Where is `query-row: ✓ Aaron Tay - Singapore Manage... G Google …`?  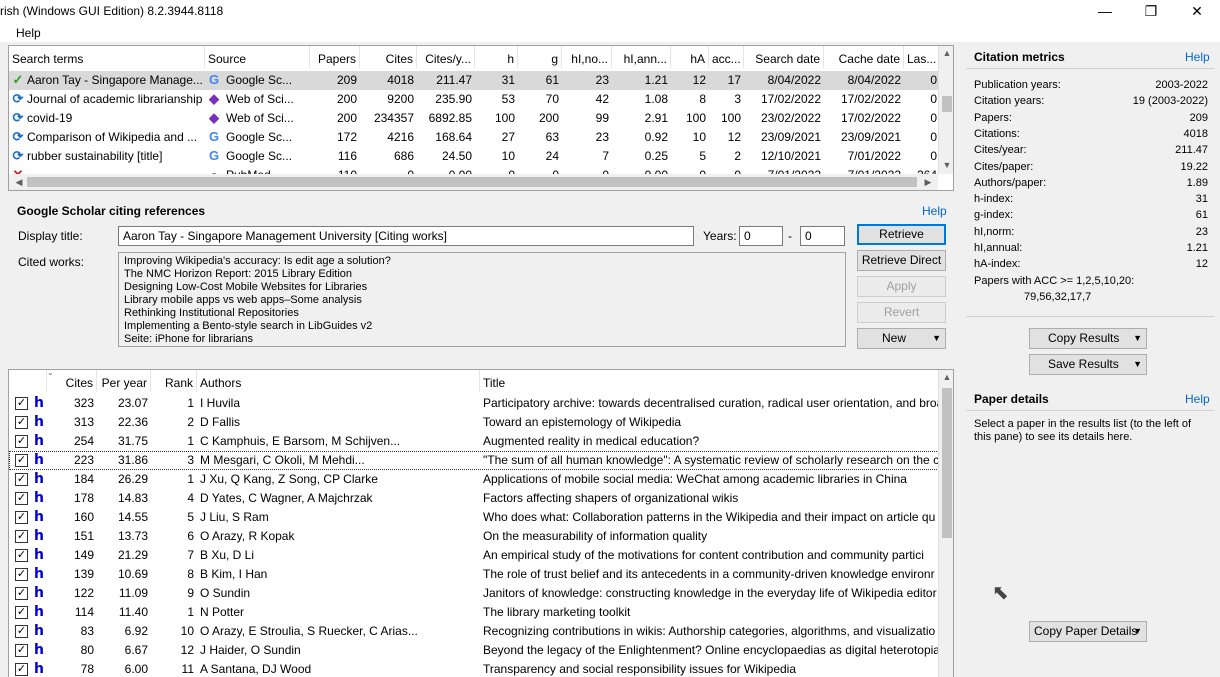
query-row: ✓ Aaron Tay - Singapore Manage... G Google … is located at coordinates (474, 80).